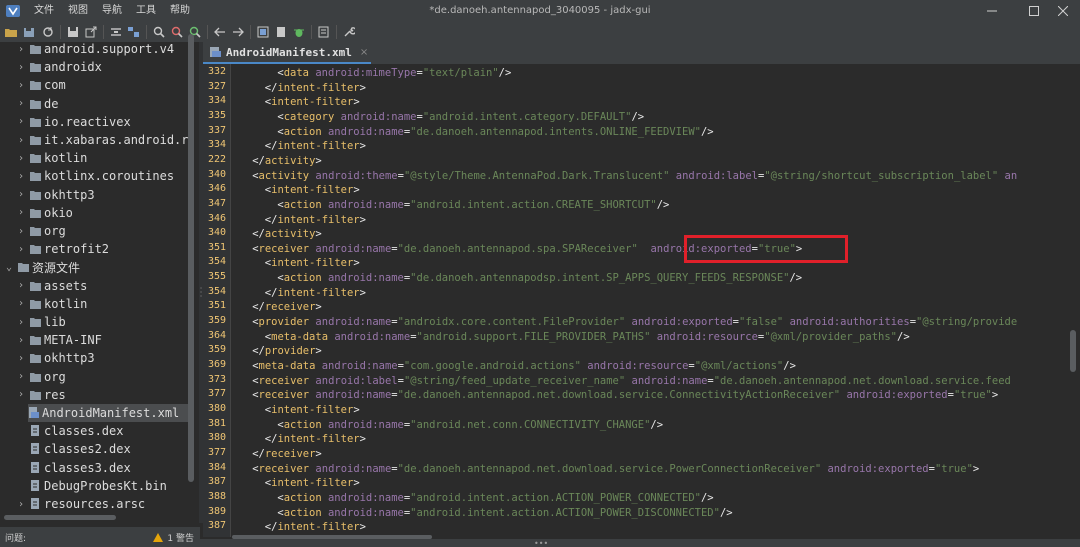  What do you see at coordinates (40, 267) in the screenshot?
I see `tree-item: ⌄ 资源文件` at bounding box center [40, 267].